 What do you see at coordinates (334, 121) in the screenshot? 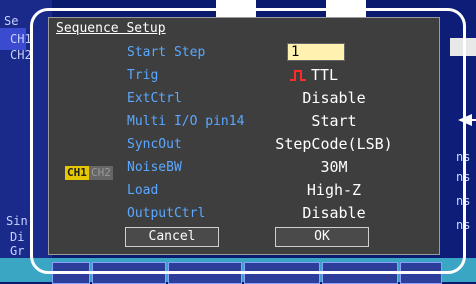
I see `multi-io-value: Start` at bounding box center [334, 121].